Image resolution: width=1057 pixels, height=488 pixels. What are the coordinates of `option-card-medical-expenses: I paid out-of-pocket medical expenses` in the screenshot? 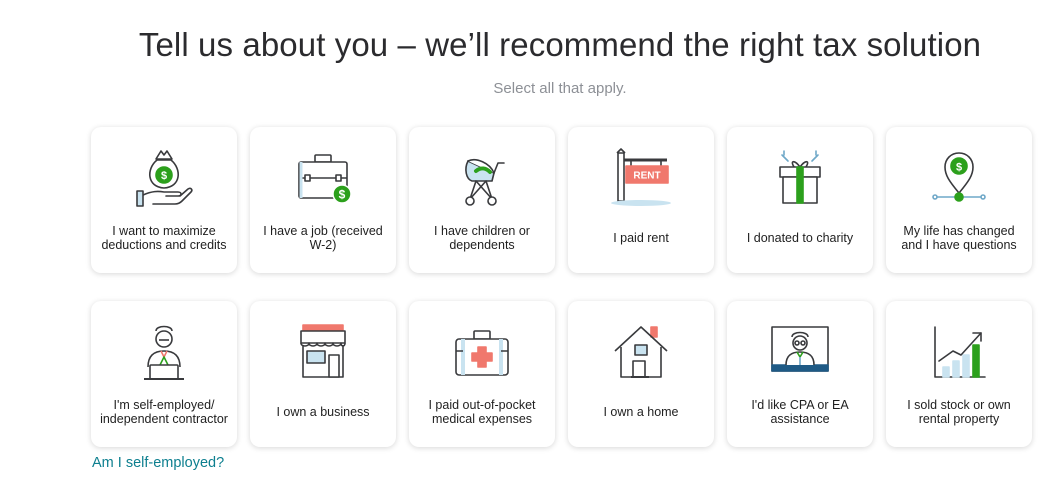 It's located at (482, 374).